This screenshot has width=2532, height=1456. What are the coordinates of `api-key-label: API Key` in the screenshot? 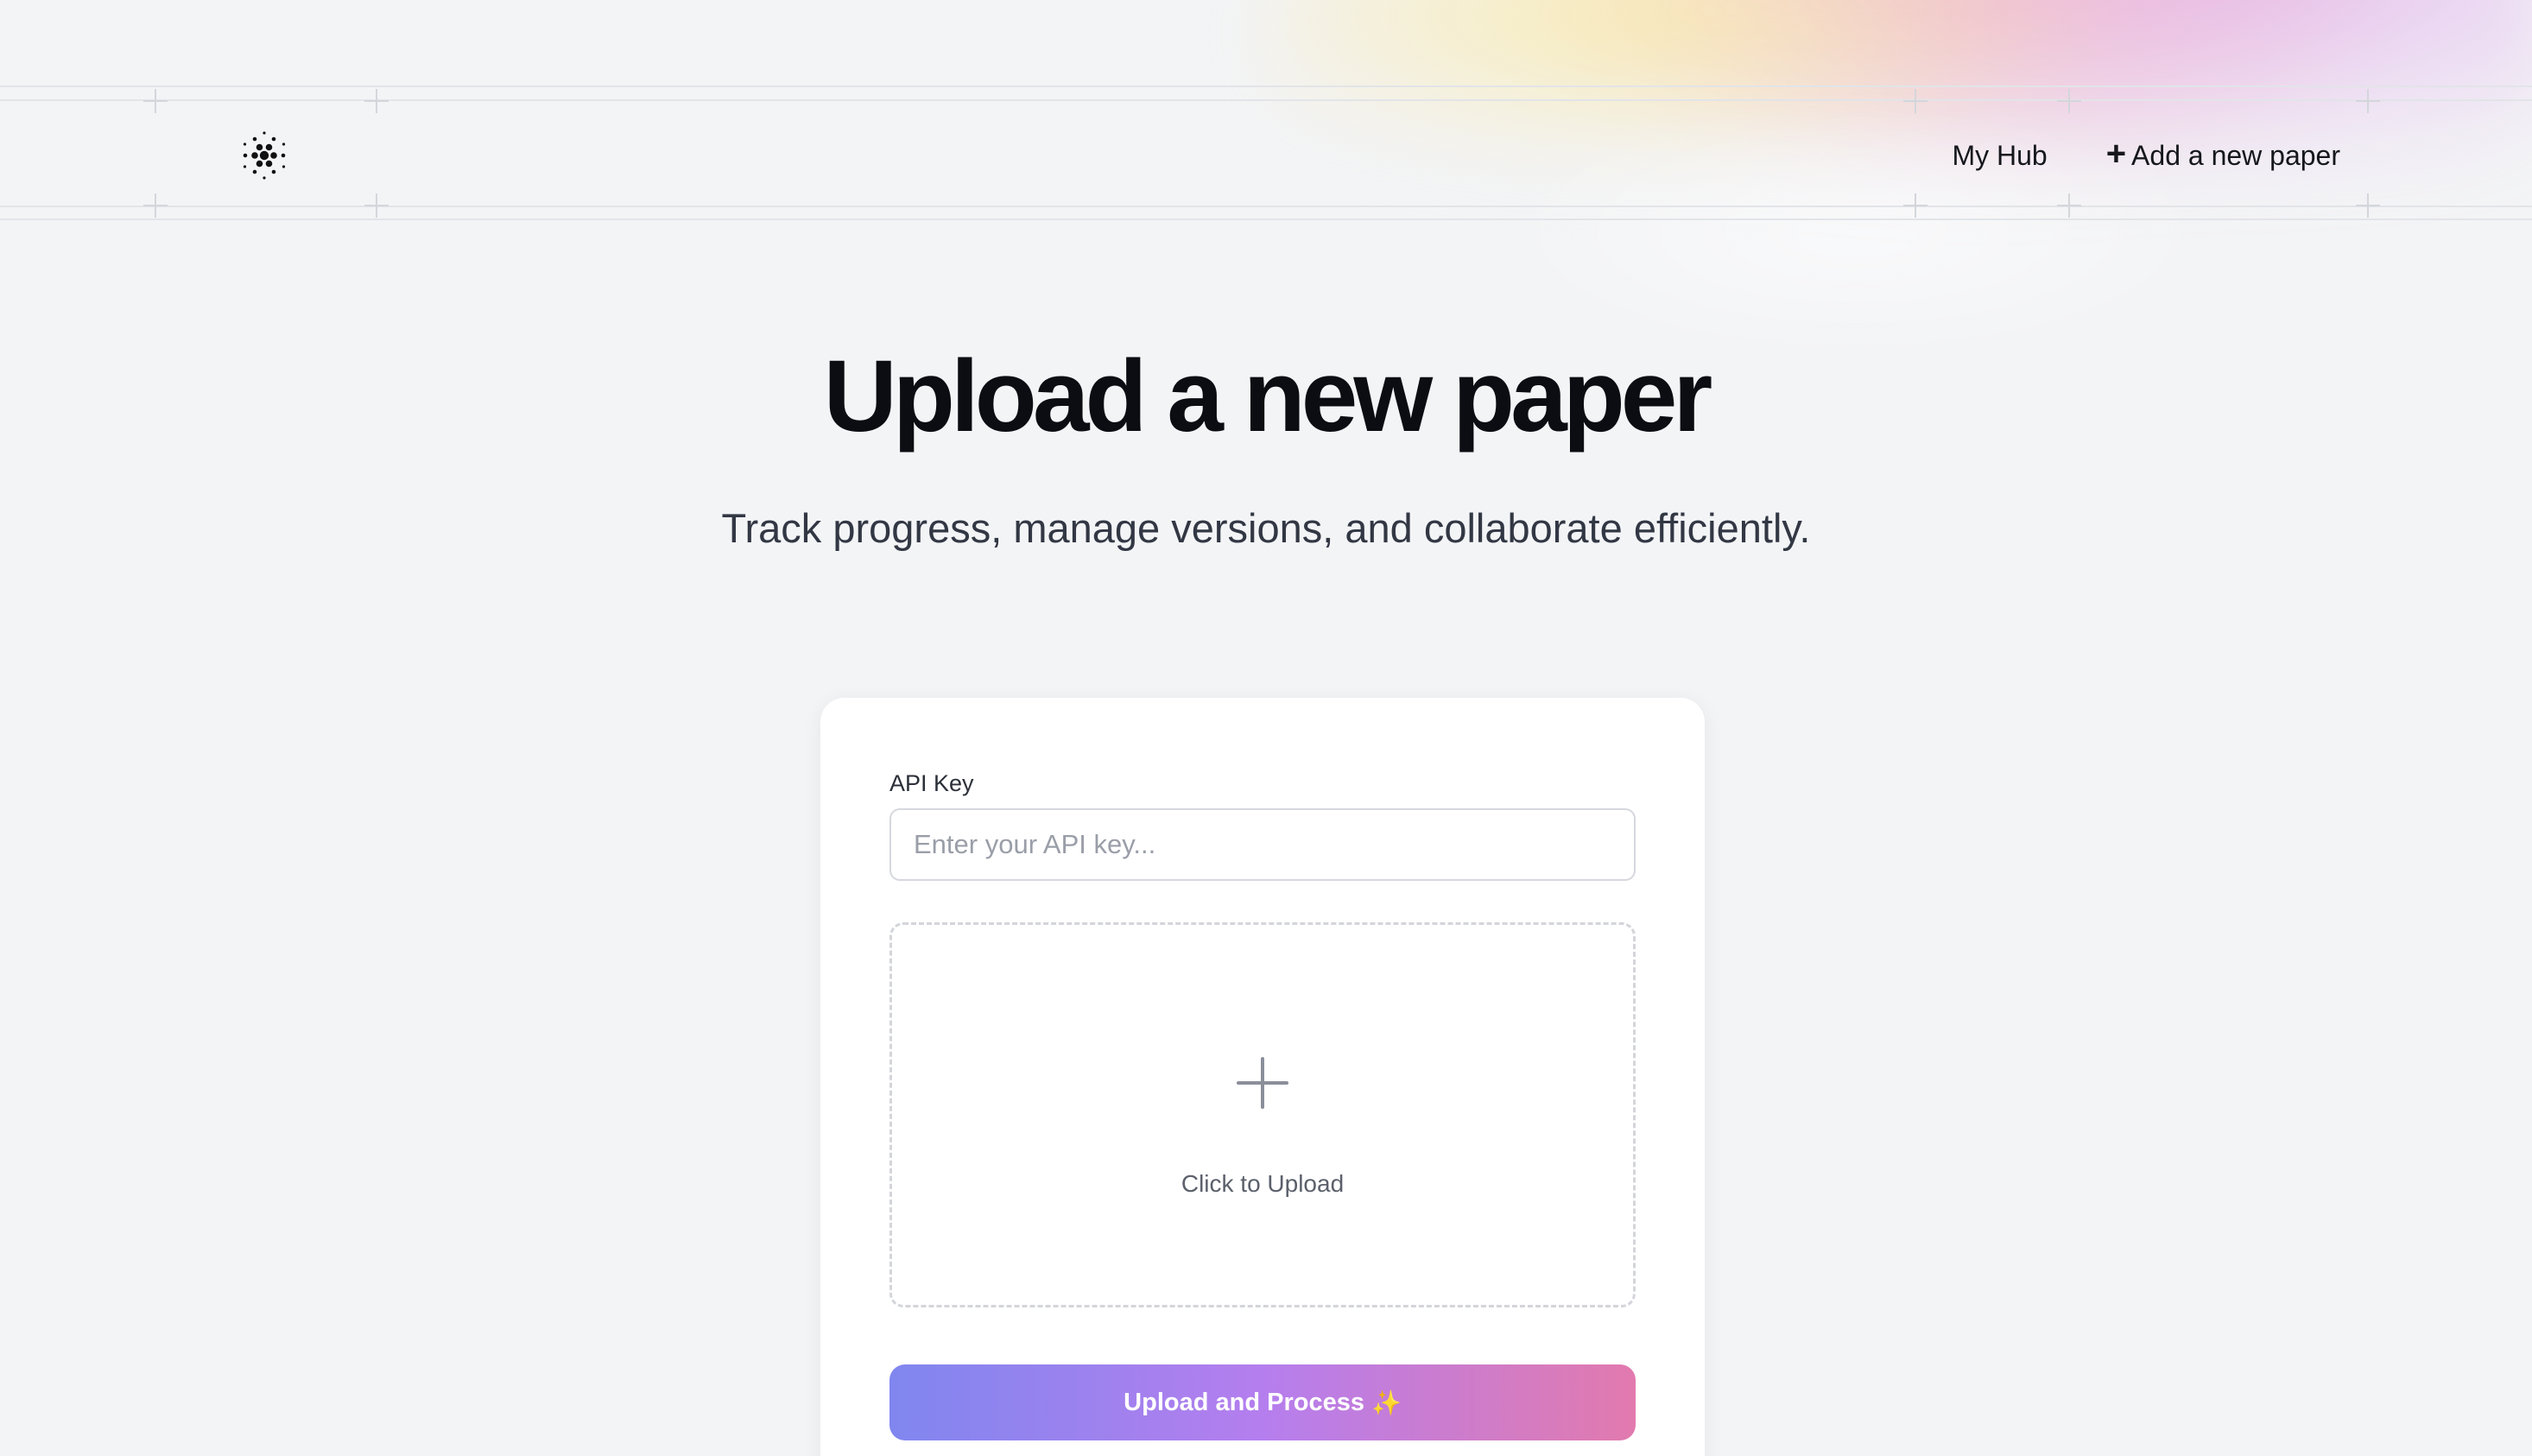 It's located at (931, 783).